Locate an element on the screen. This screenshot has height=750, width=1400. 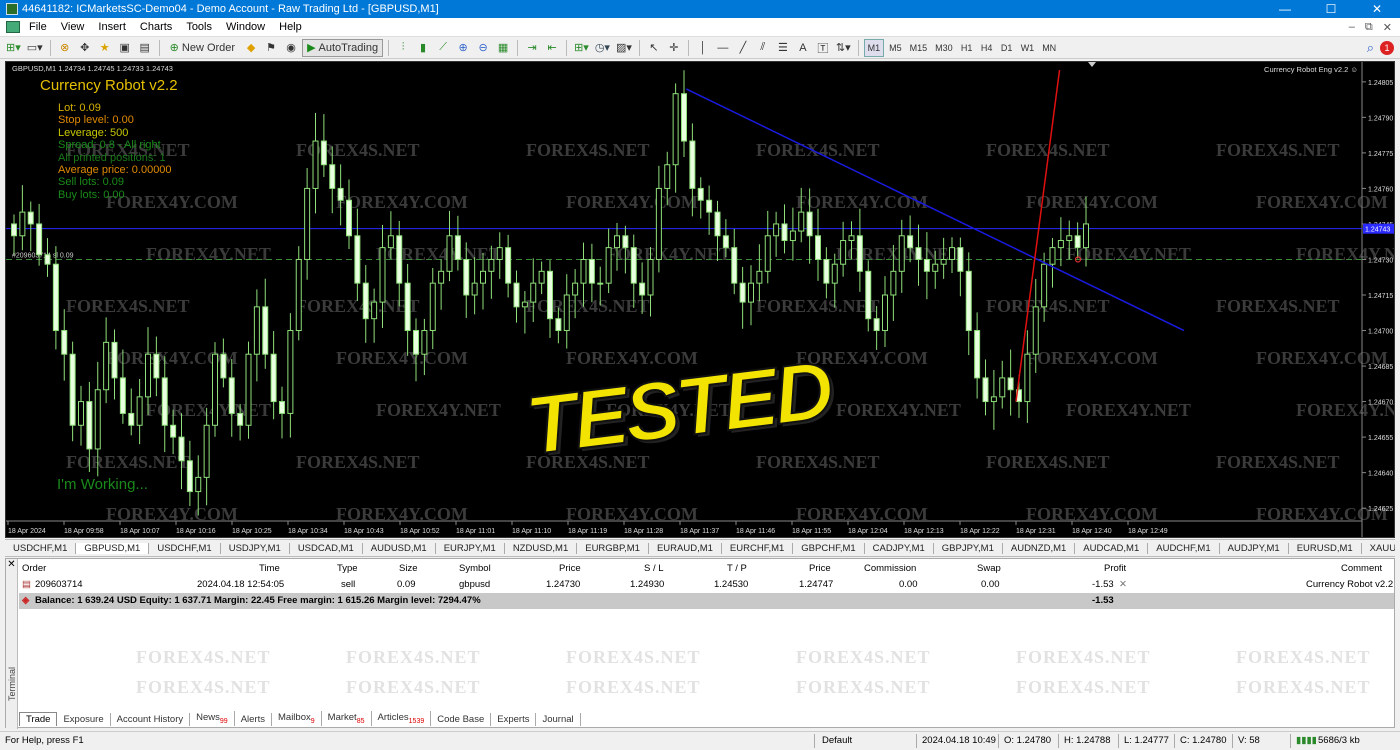
terminal-tab: Exposure is located at coordinates (84, 719).